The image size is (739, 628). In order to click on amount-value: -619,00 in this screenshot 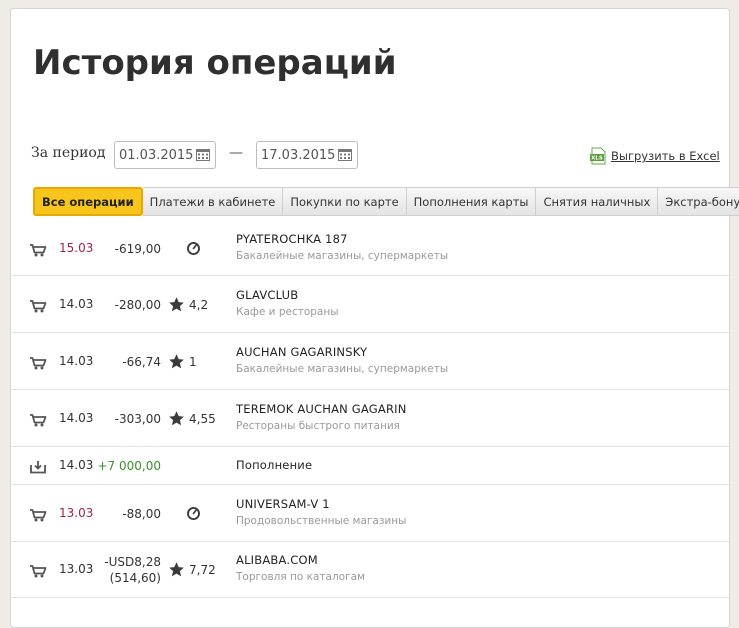, I will do `click(137, 249)`.